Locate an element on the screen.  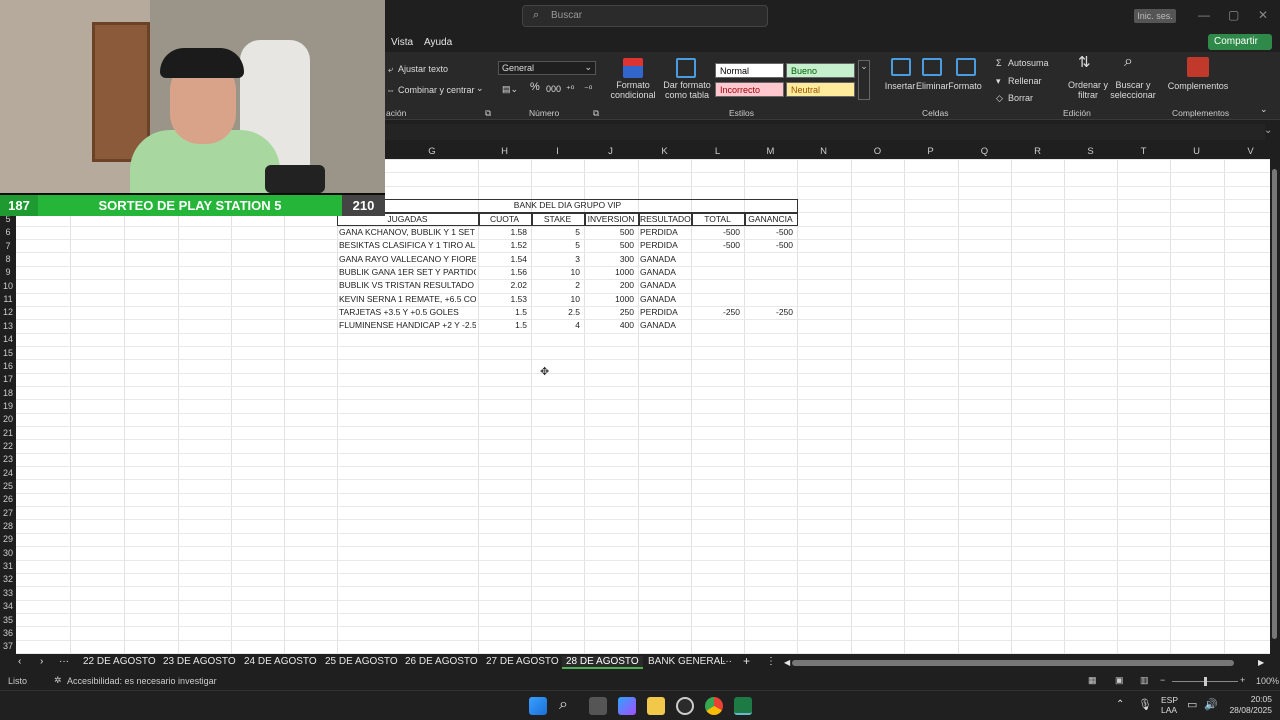
page-layout-icon: ▣ is located at coordinates (1119, 680).